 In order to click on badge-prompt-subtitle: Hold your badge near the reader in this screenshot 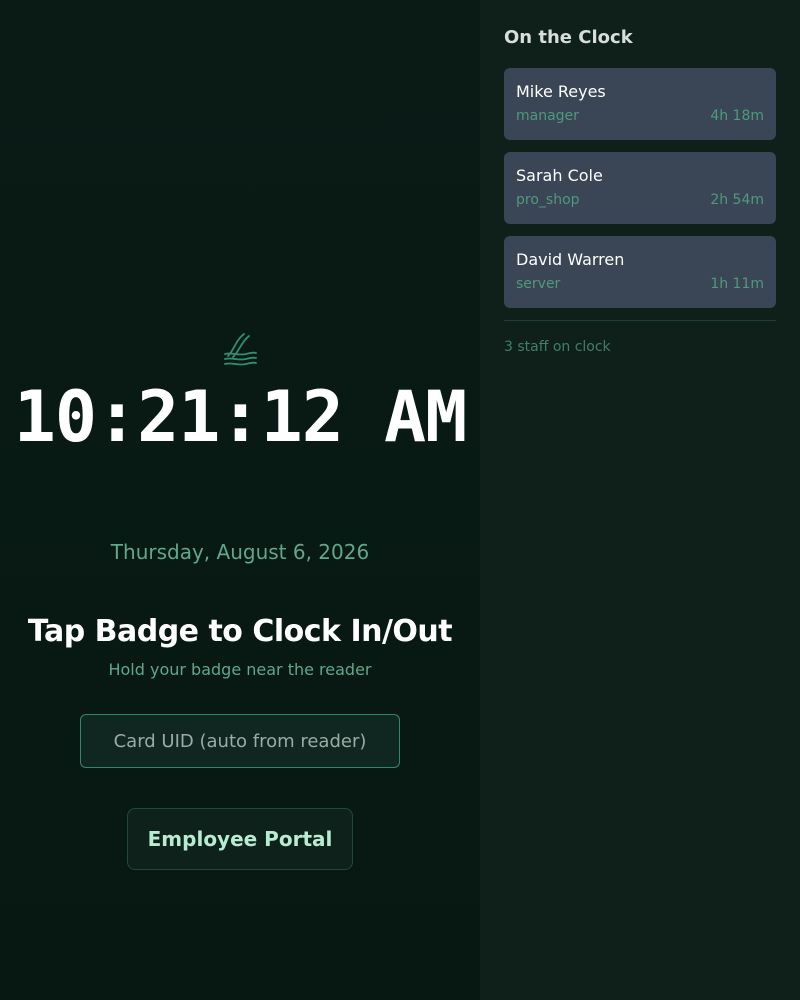, I will do `click(240, 669)`.